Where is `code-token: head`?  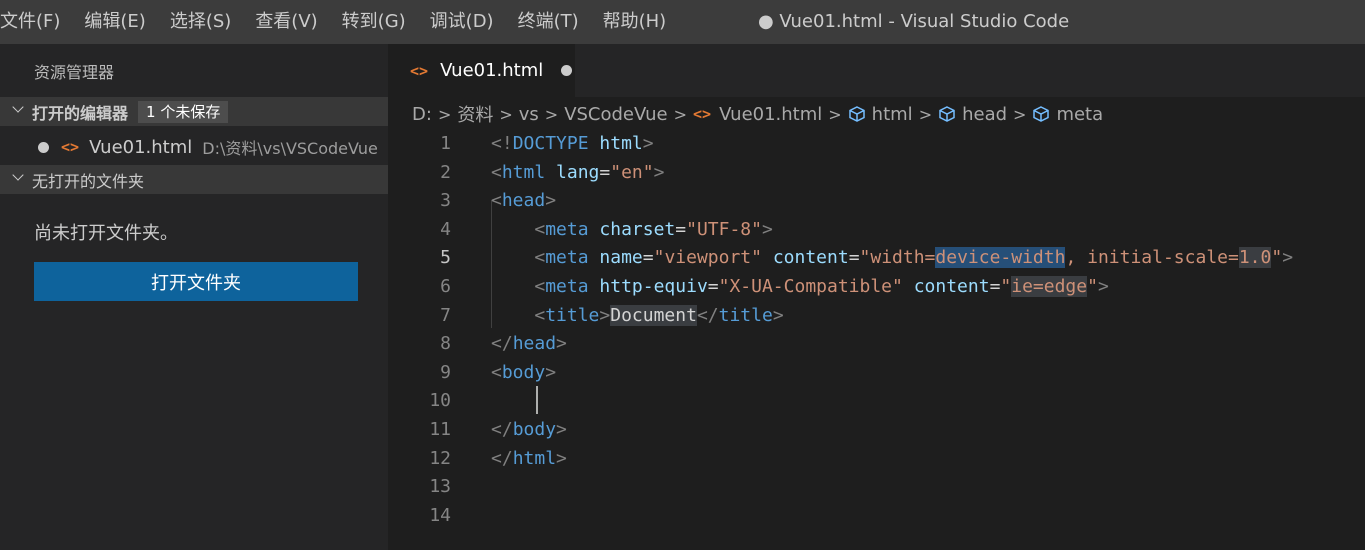
code-token: head is located at coordinates (534, 344).